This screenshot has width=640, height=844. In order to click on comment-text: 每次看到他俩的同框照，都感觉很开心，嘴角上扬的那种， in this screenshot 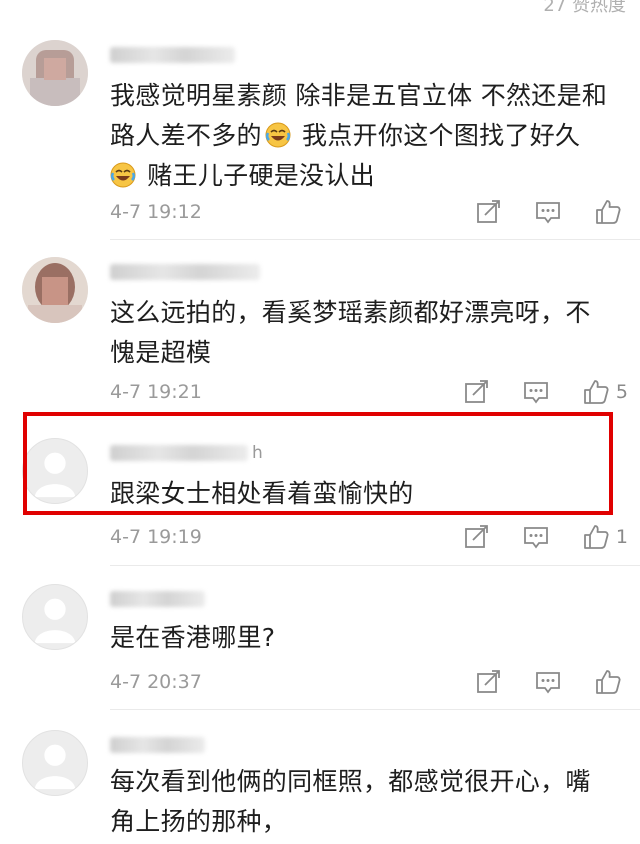, I will do `click(350, 801)`.